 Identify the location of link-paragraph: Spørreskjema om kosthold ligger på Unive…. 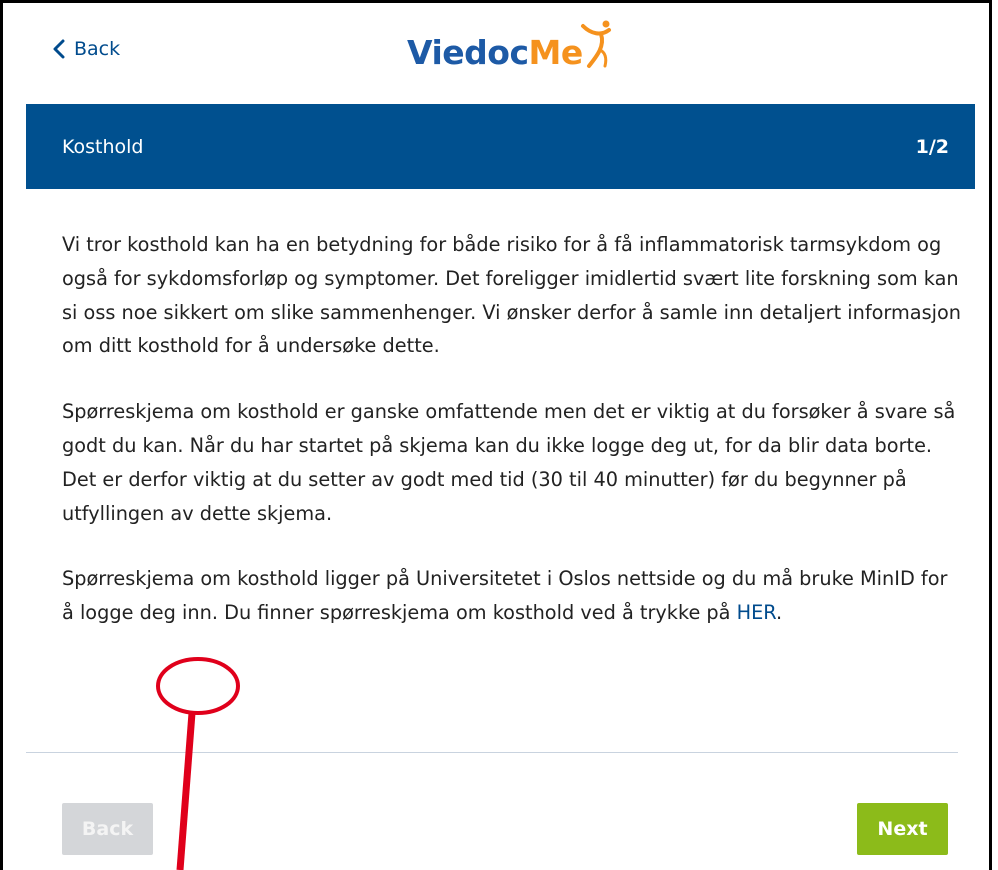
(512, 596).